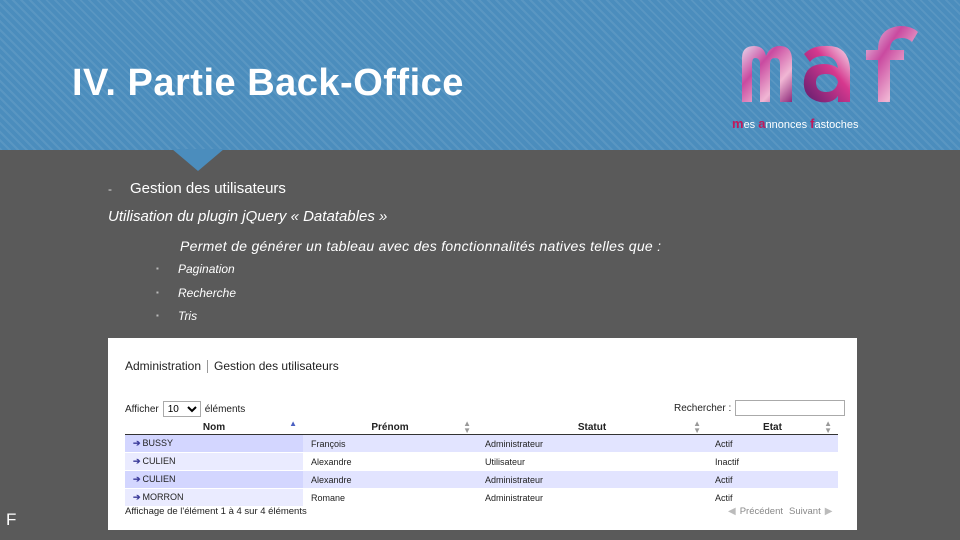  What do you see at coordinates (592, 427) in the screenshot?
I see `column-header-statut: Statut ▲ ▼` at bounding box center [592, 427].